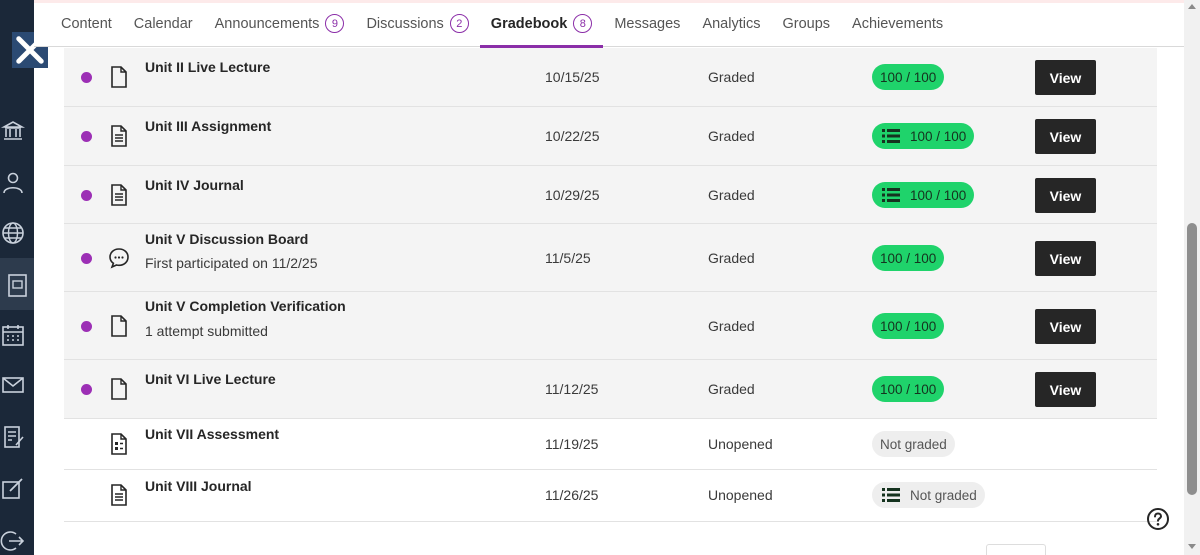 The image size is (1200, 555). Describe the element at coordinates (231, 263) in the screenshot. I see `item-subtitle: First participated on 11/2/25` at that location.